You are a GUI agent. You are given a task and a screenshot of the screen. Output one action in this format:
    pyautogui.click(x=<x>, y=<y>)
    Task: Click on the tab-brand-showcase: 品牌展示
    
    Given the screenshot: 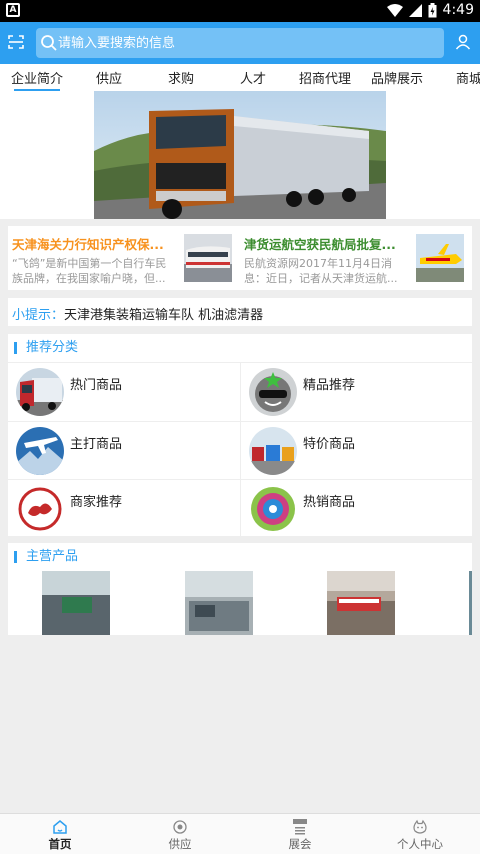 What is the action you would take?
    pyautogui.click(x=397, y=77)
    